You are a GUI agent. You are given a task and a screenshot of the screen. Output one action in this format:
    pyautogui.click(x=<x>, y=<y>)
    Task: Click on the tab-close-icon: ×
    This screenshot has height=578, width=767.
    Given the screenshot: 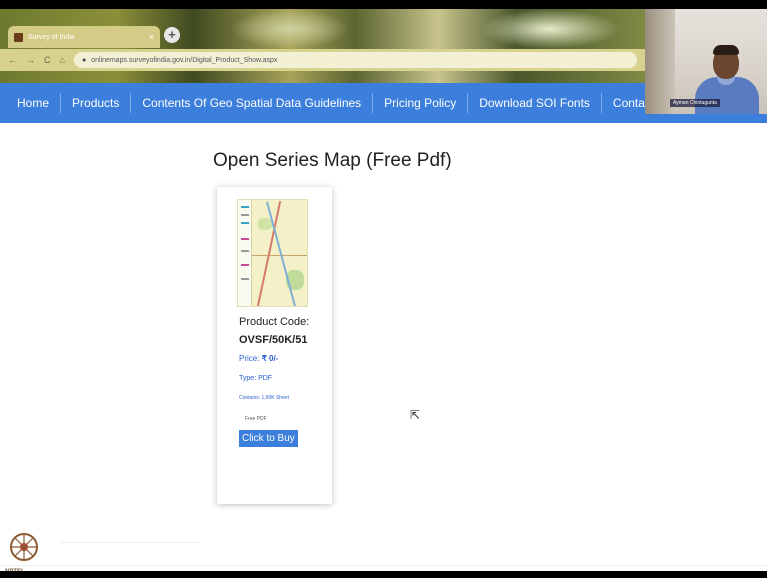 What is the action you would take?
    pyautogui.click(x=151, y=37)
    